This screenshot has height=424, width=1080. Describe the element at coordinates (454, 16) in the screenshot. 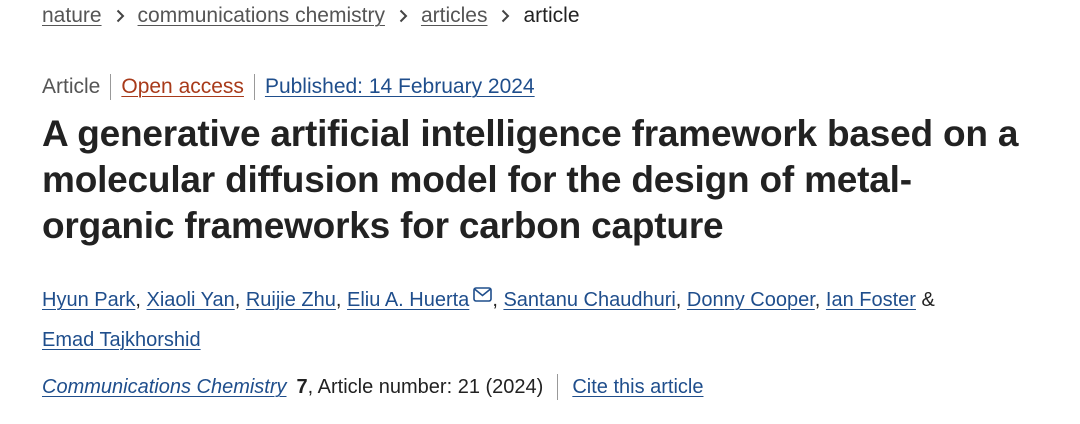

I see `breadcrumb-link-articles: articles` at that location.